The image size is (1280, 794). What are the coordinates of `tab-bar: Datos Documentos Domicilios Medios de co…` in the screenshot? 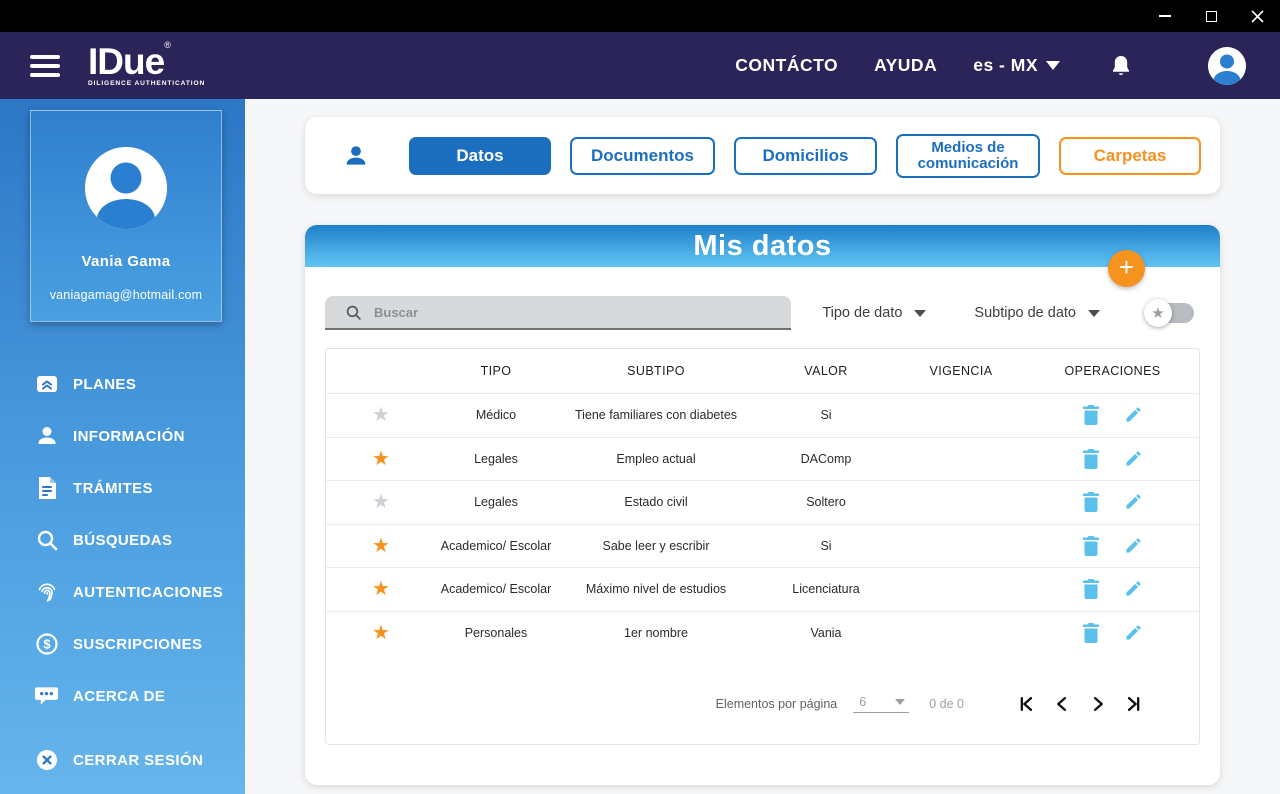 It's located at (762, 155).